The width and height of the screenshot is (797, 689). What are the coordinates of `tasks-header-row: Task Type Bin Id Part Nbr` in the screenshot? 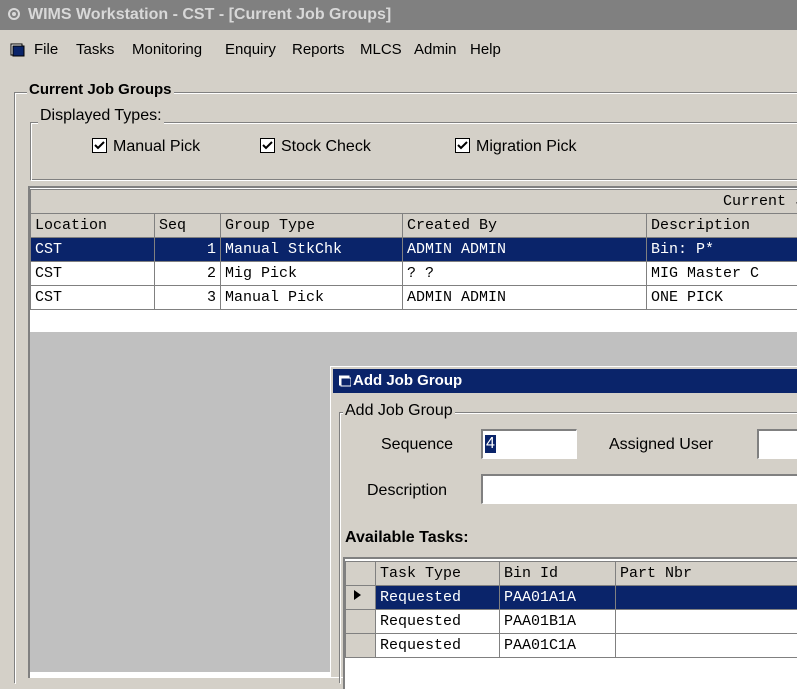 It's located at (571, 574).